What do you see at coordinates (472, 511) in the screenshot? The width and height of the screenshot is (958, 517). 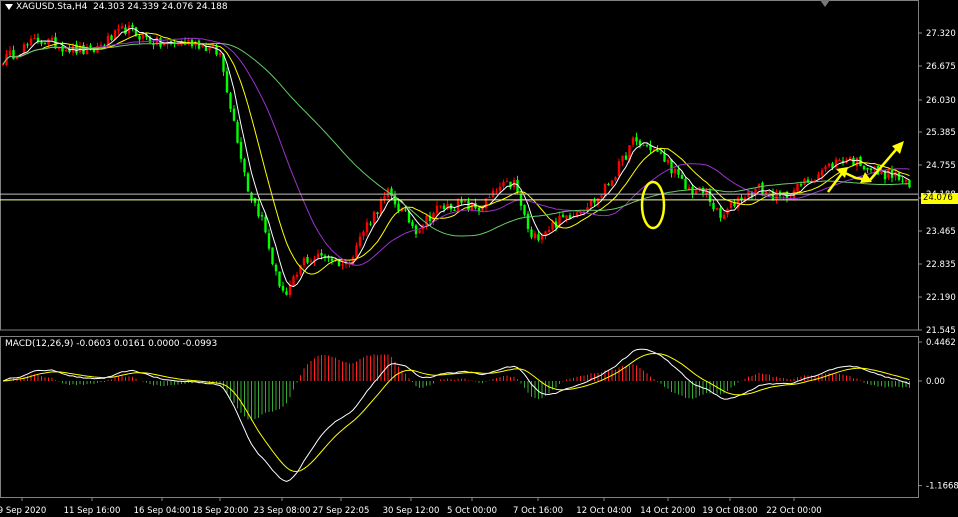 I see `x-tick-label: 5 Oct 00:00` at bounding box center [472, 511].